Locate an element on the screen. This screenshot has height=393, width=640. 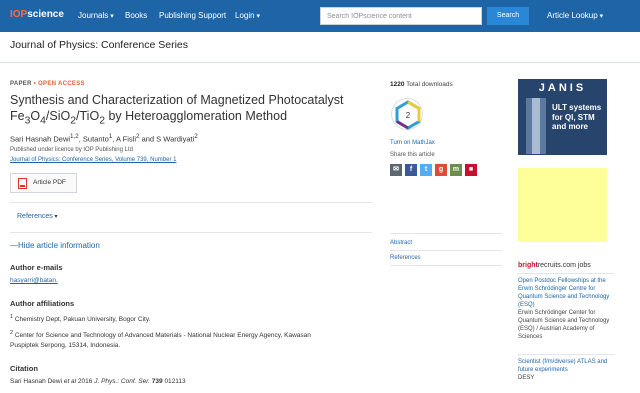
side-nav-references: References is located at coordinates (405, 258).